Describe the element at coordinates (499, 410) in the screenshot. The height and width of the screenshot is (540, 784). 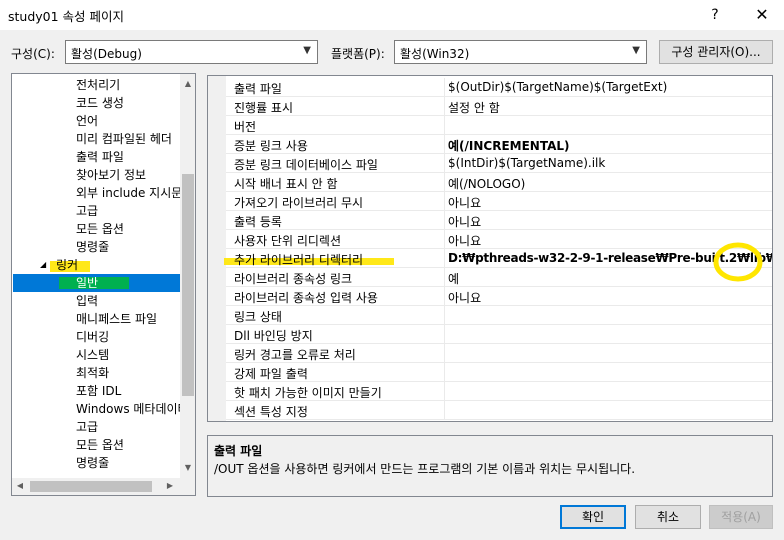
I see `property-row: 섹션 특성 지정` at that location.